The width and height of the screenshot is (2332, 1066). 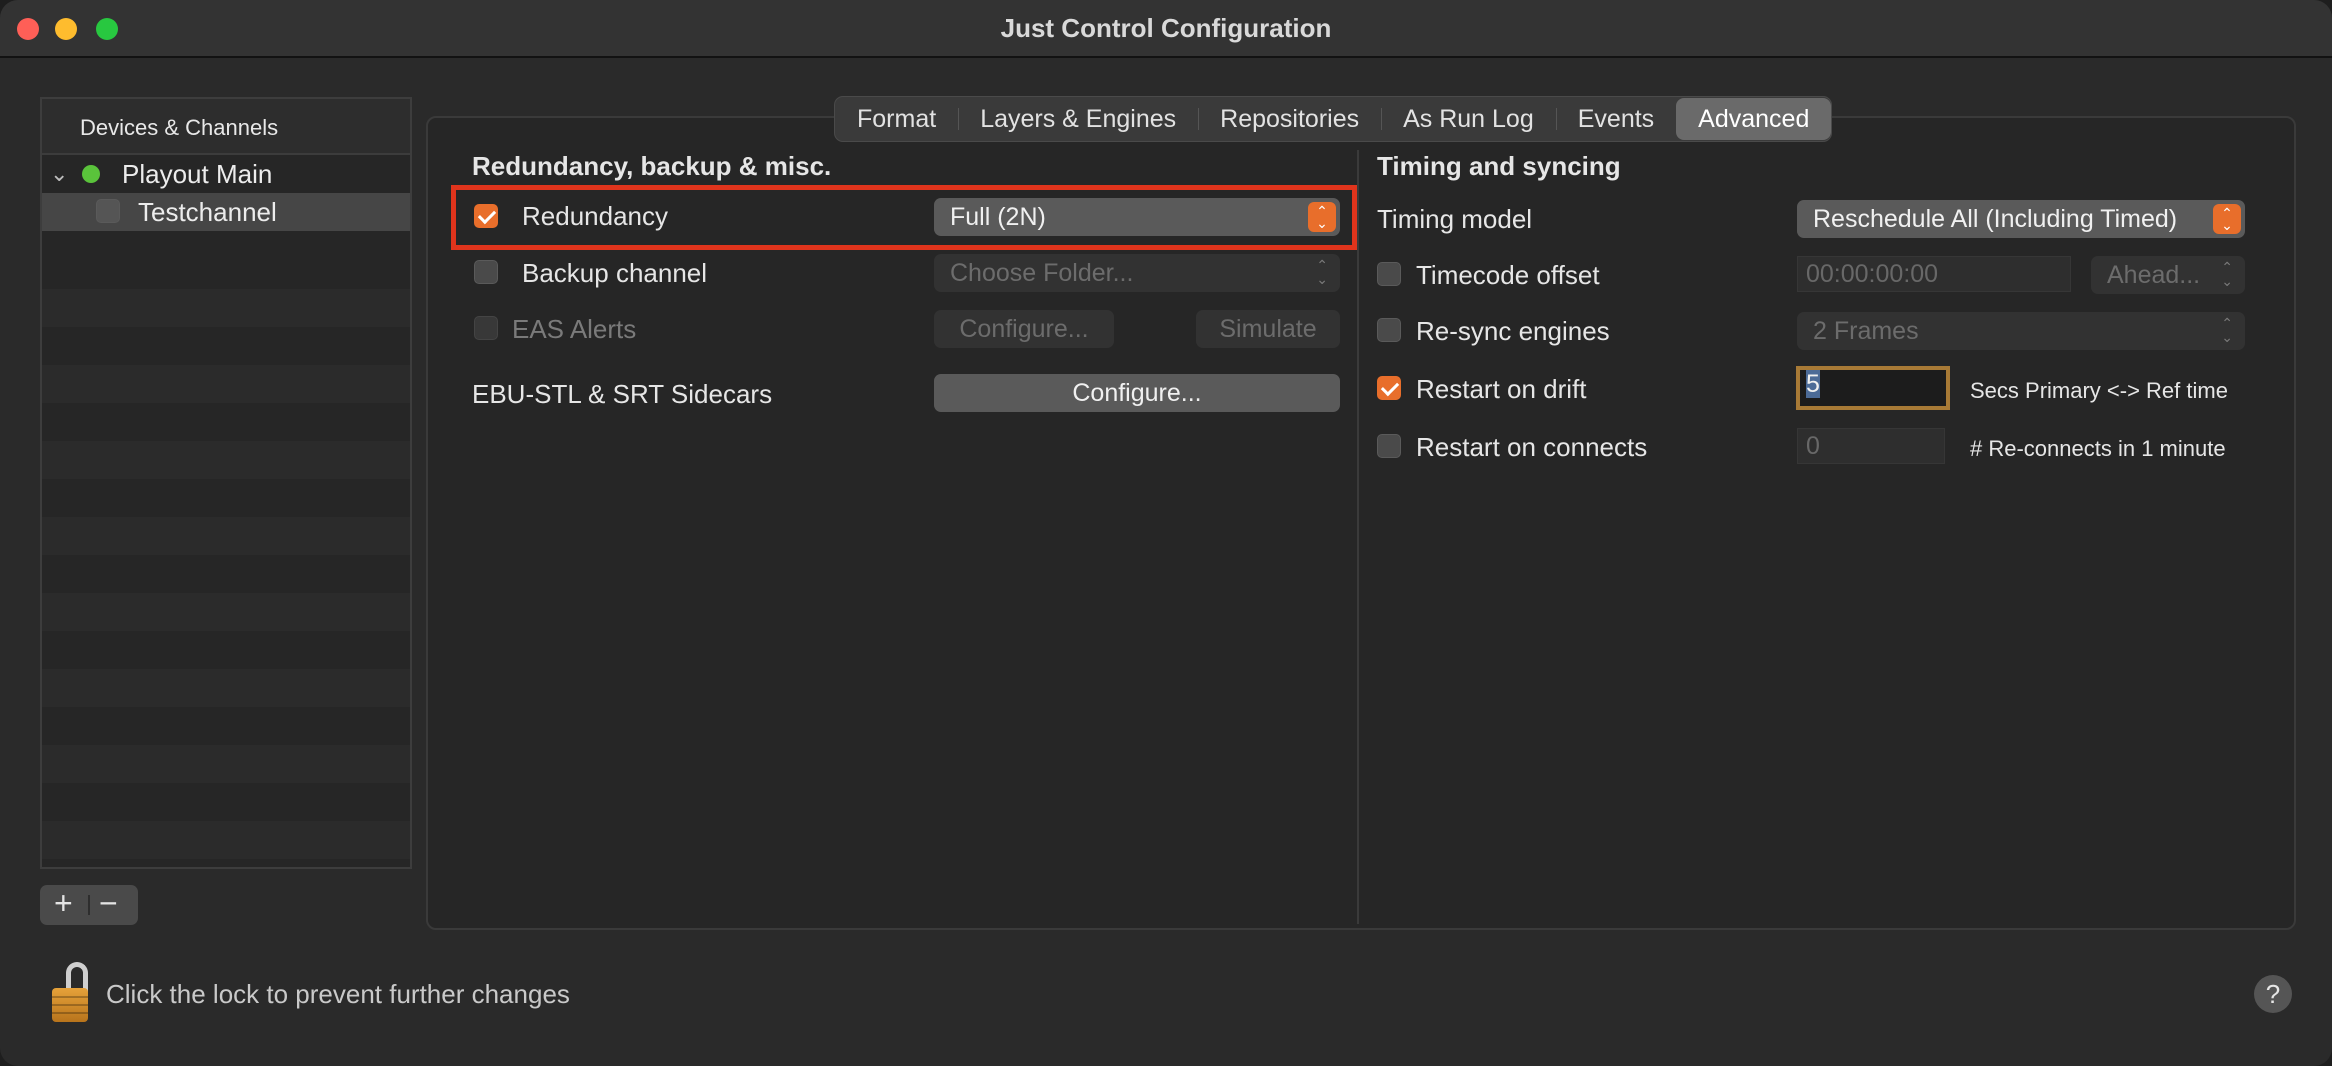 What do you see at coordinates (1289, 119) in the screenshot?
I see `tab-repositories: Repositories` at bounding box center [1289, 119].